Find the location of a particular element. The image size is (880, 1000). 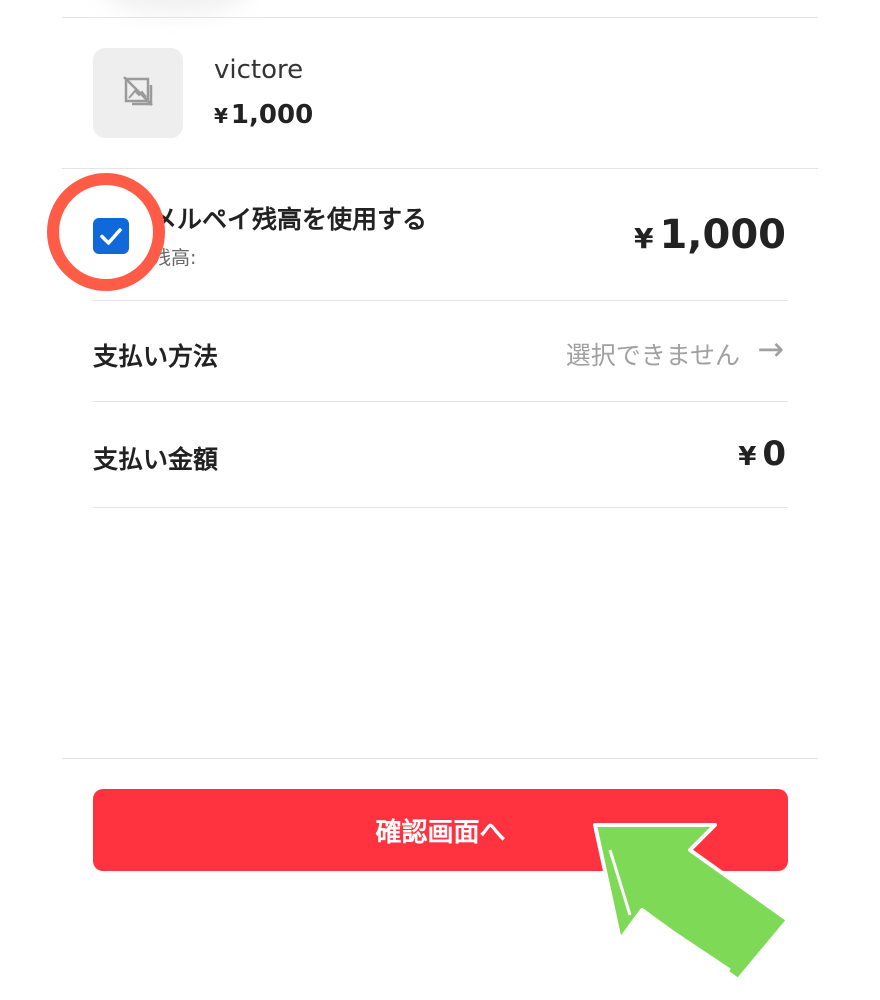

payment-amount-value: ¥0 is located at coordinates (762, 454).